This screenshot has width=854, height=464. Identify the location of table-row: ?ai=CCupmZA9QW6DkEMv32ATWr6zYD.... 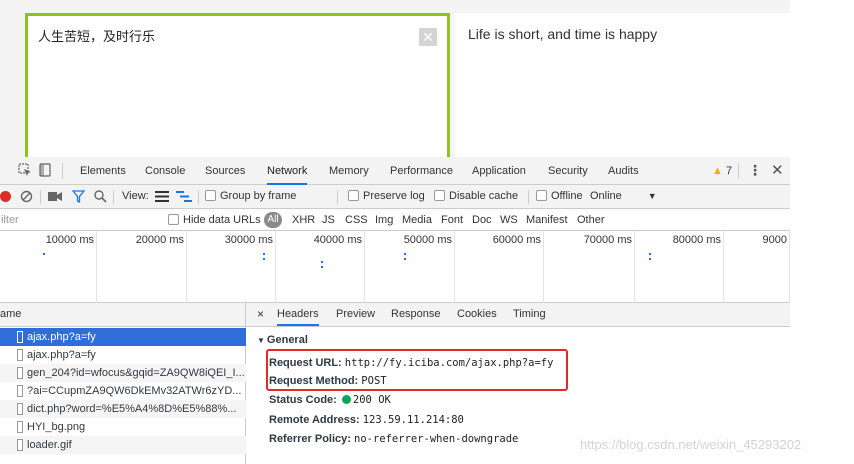
(123, 391).